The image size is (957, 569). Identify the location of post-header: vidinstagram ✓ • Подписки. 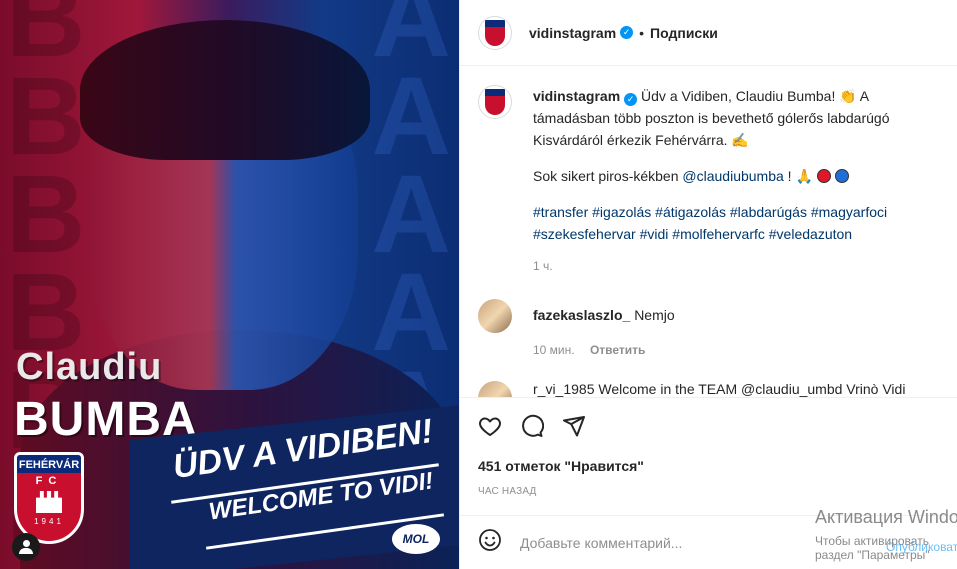
(708, 33).